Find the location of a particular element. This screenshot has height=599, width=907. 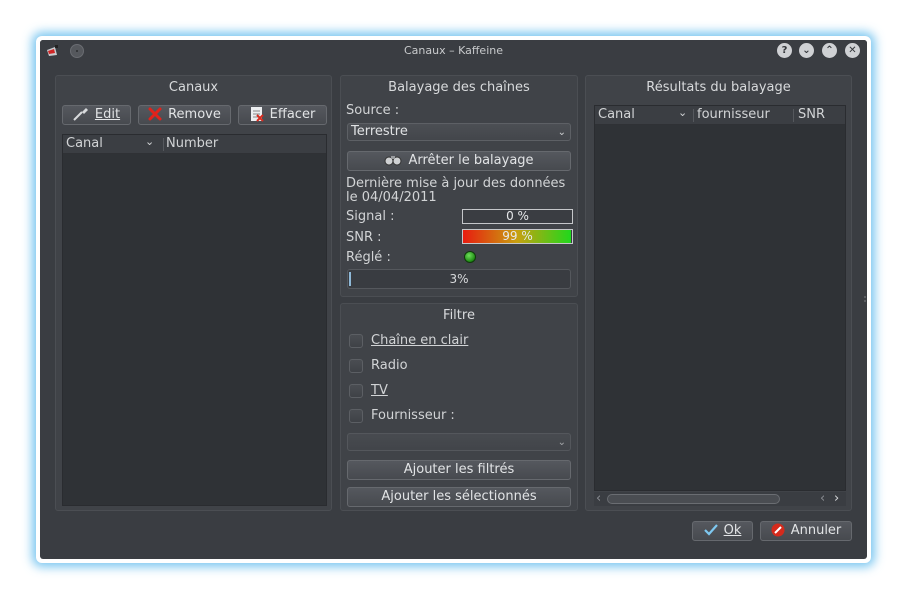

scan-progress-bar: 3% is located at coordinates (459, 279).